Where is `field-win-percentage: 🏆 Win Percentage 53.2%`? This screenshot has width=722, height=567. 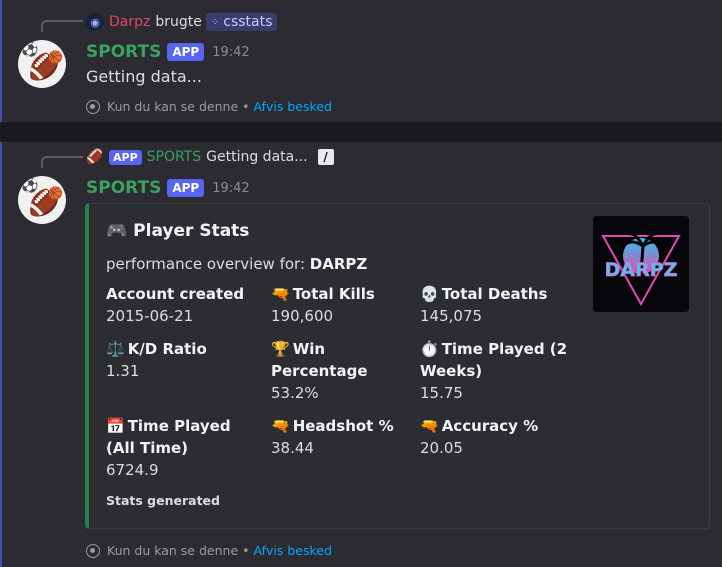 field-win-percentage: 🏆 Win Percentage 53.2% is located at coordinates (346, 371).